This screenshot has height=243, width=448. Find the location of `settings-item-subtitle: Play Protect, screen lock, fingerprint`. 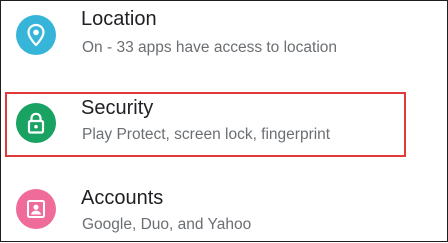

settings-item-subtitle: Play Protect, screen lock, fingerprint is located at coordinates (206, 134).